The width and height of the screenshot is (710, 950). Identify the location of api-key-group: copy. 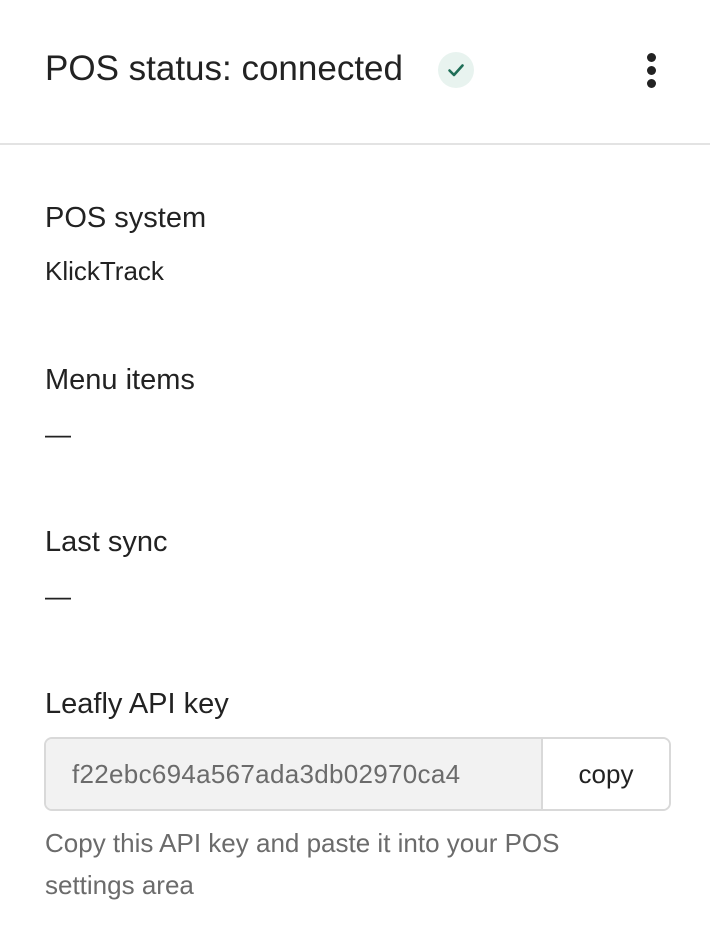
(357, 774).